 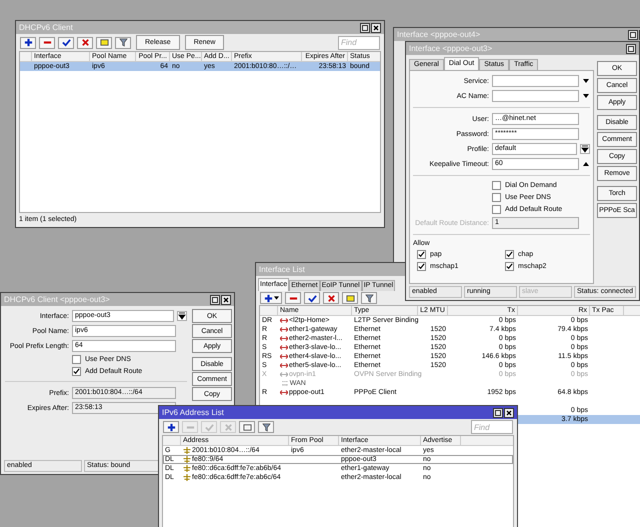 What do you see at coordinates (276, 298) in the screenshot?
I see `caret-icon` at bounding box center [276, 298].